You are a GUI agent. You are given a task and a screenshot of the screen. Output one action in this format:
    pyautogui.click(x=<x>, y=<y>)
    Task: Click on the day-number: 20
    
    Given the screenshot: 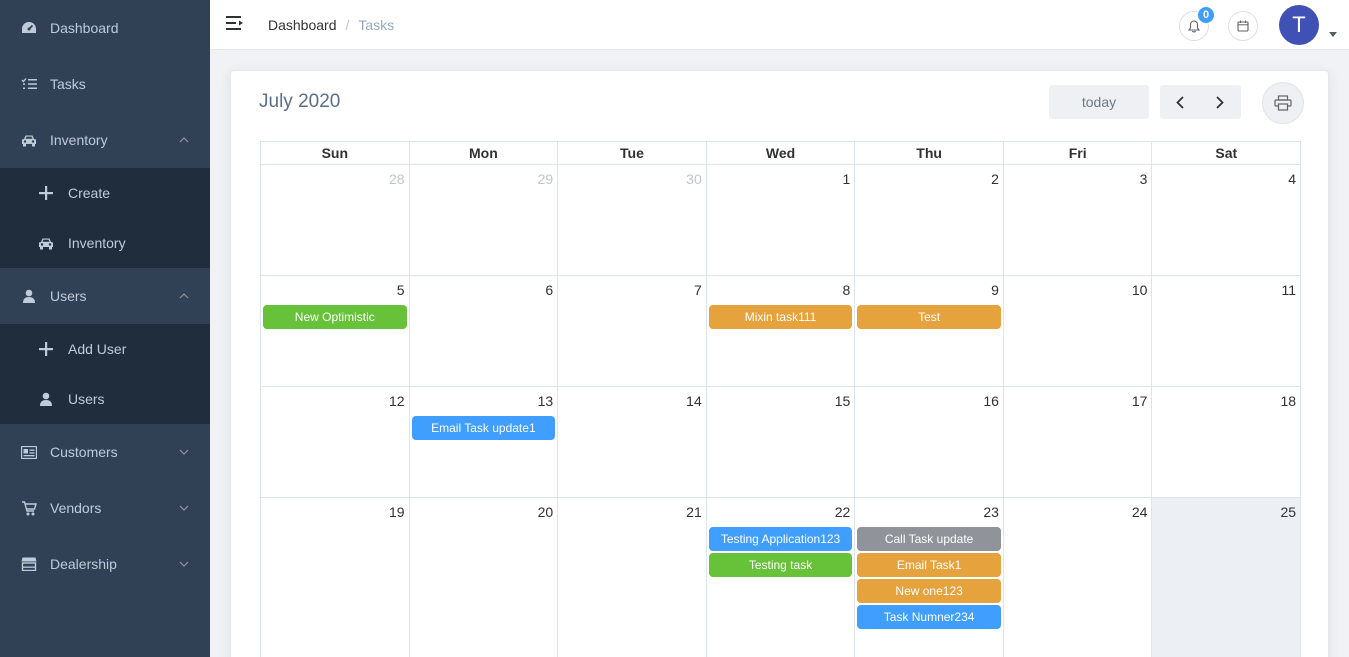 What is the action you would take?
    pyautogui.click(x=546, y=512)
    